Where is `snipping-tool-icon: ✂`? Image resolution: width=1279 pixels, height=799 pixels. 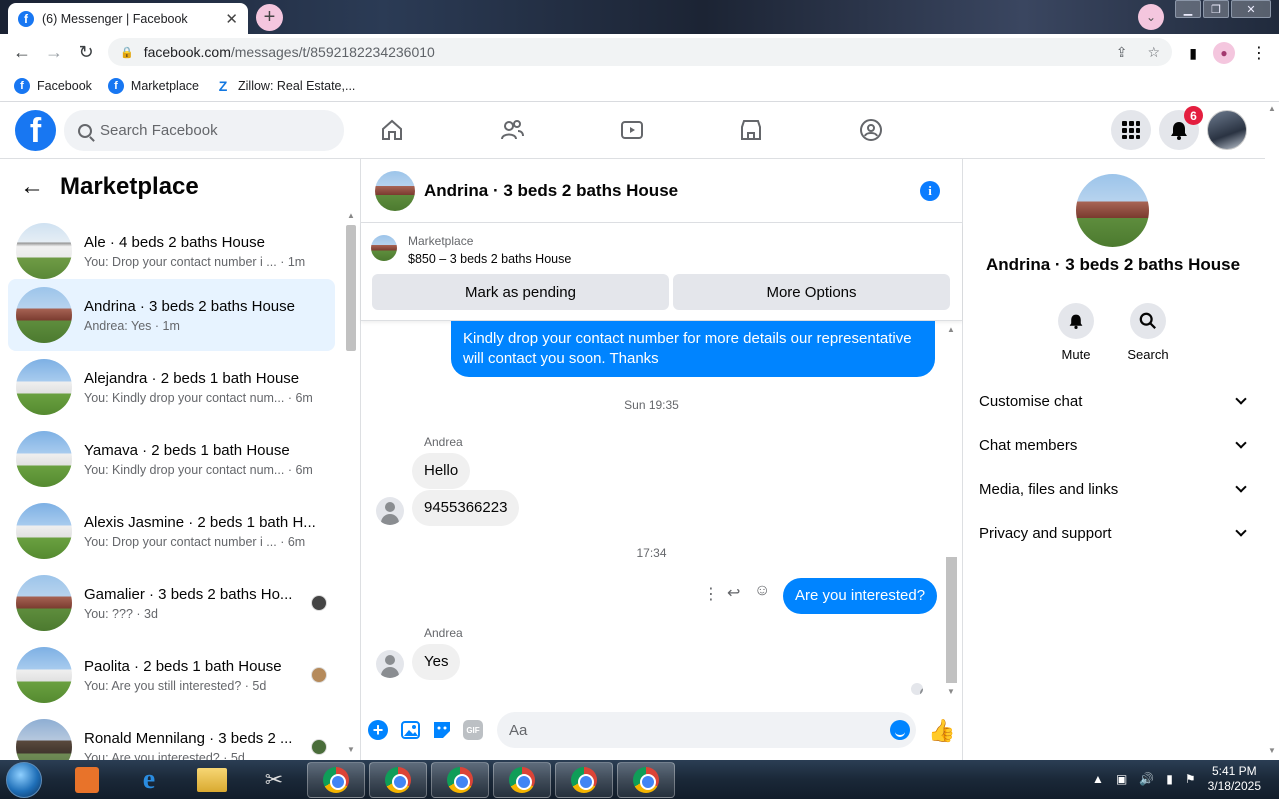 snipping-tool-icon: ✂ is located at coordinates (274, 780).